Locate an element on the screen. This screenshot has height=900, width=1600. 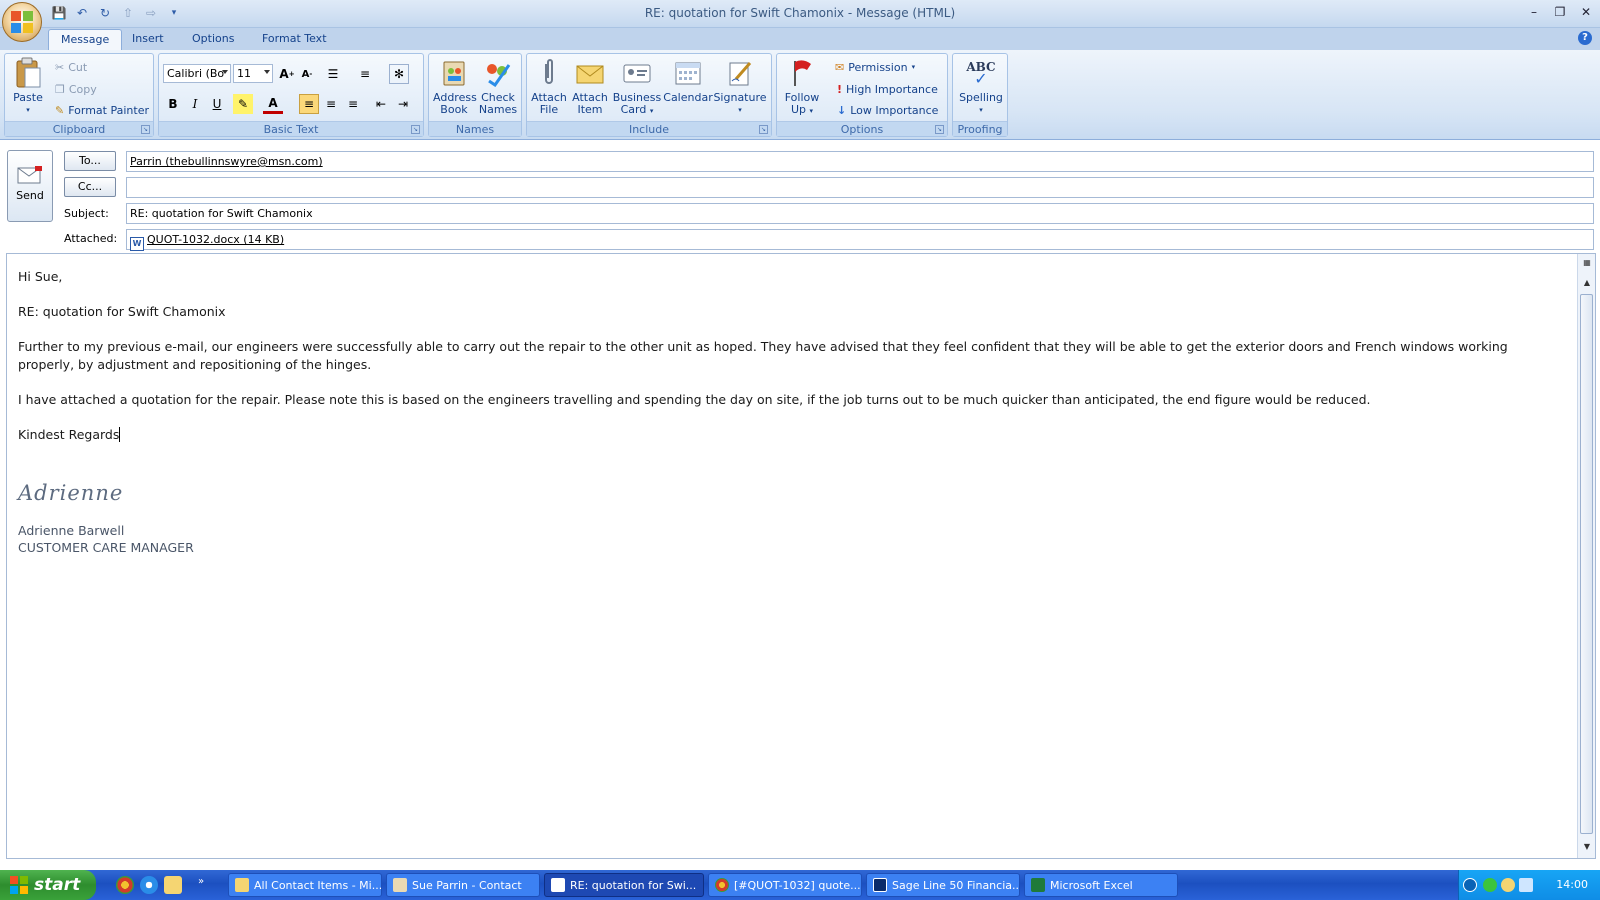
system-tray: 14:00 is located at coordinates (1529, 885).